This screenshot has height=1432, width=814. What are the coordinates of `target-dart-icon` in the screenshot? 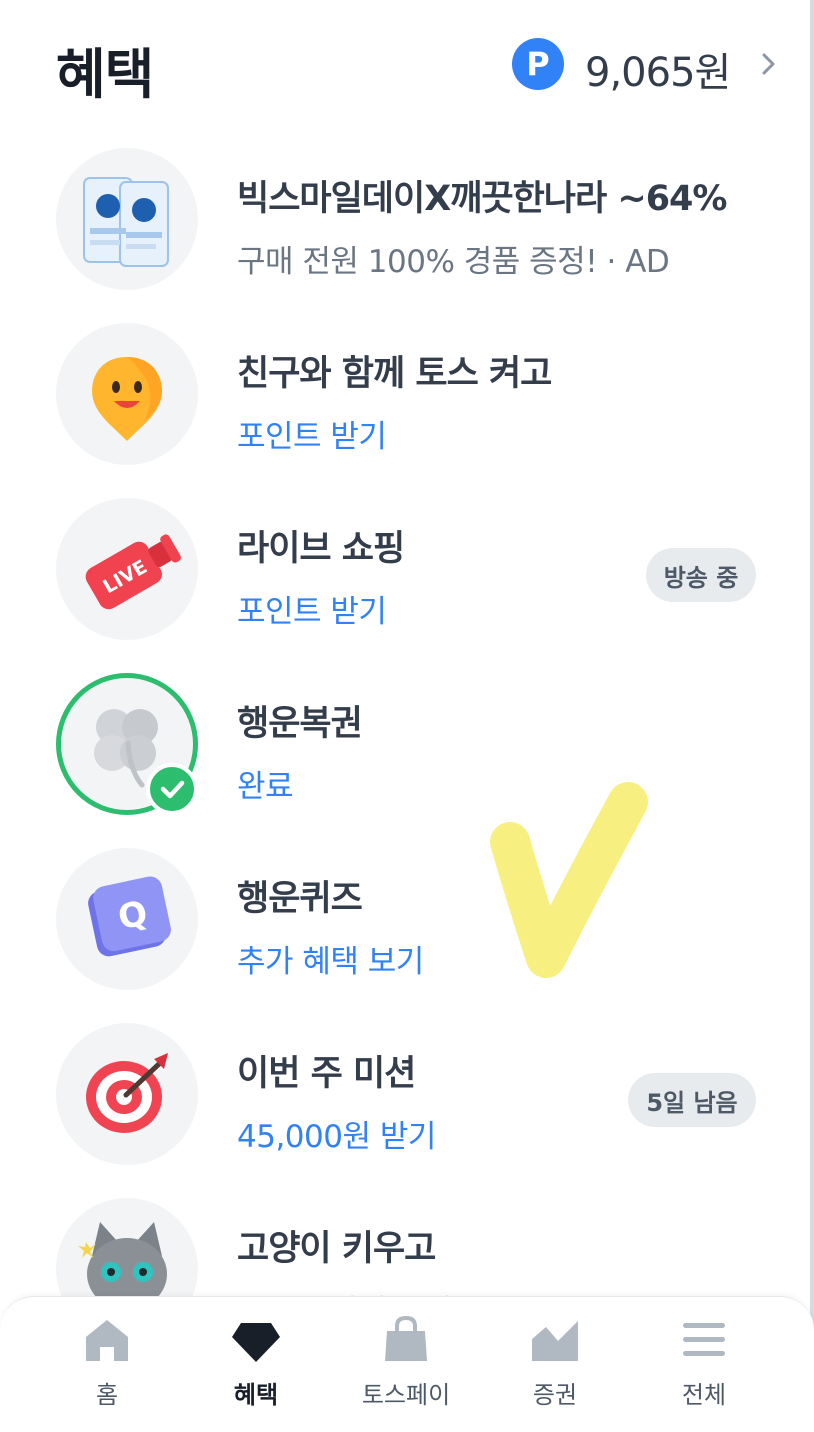 It's located at (127, 1094).